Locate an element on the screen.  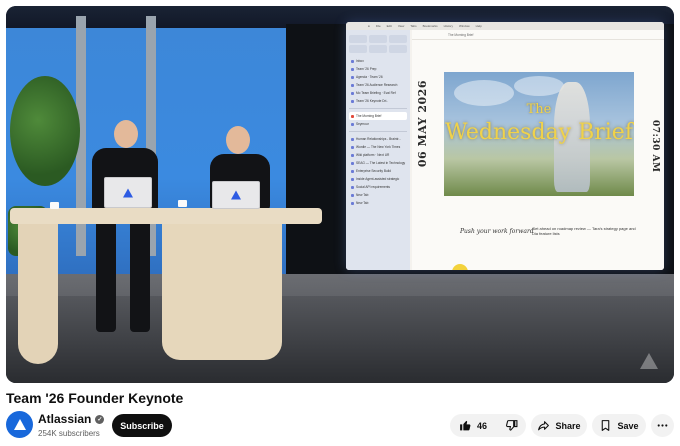
dislike-icon is located at coordinates (512, 425).